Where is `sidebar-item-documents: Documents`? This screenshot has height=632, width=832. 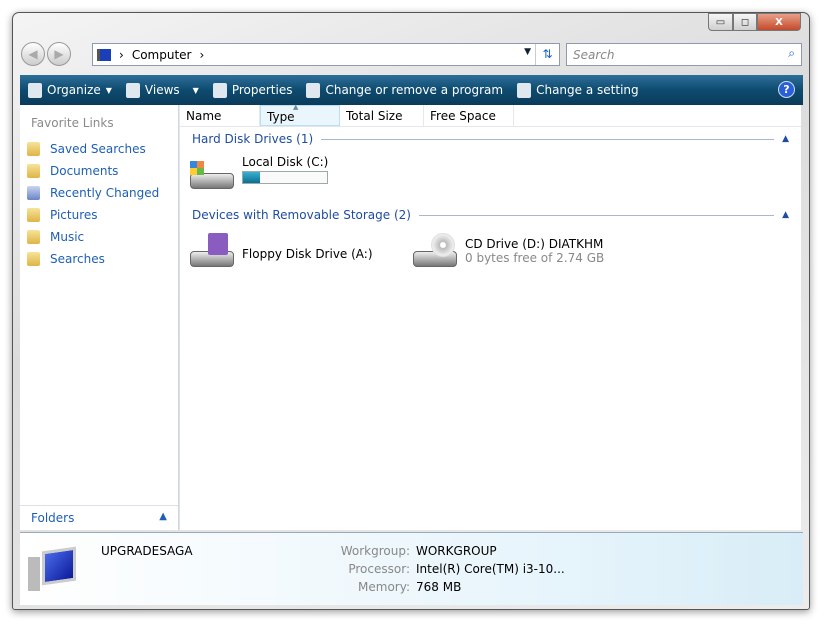 sidebar-item-documents: Documents is located at coordinates (99, 171).